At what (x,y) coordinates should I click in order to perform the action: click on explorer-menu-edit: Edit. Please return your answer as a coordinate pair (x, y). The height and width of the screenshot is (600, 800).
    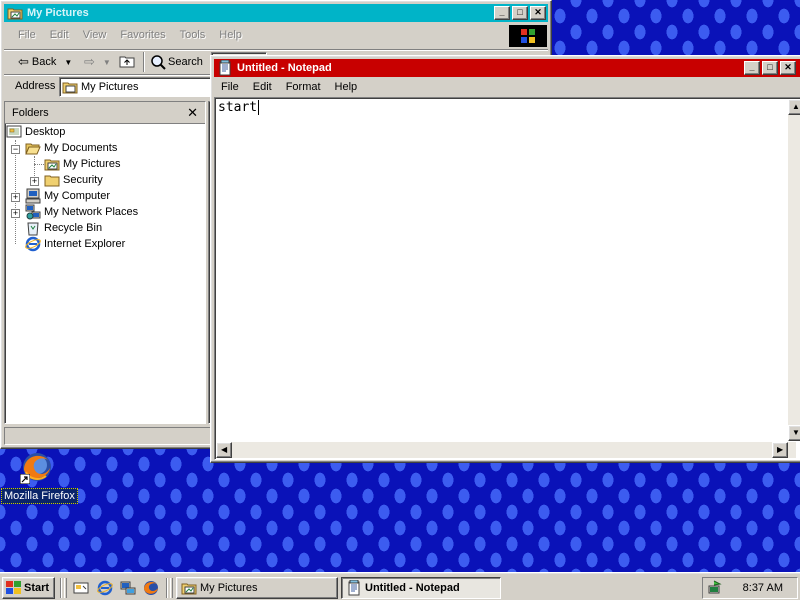
    Looking at the image, I should click on (59, 35).